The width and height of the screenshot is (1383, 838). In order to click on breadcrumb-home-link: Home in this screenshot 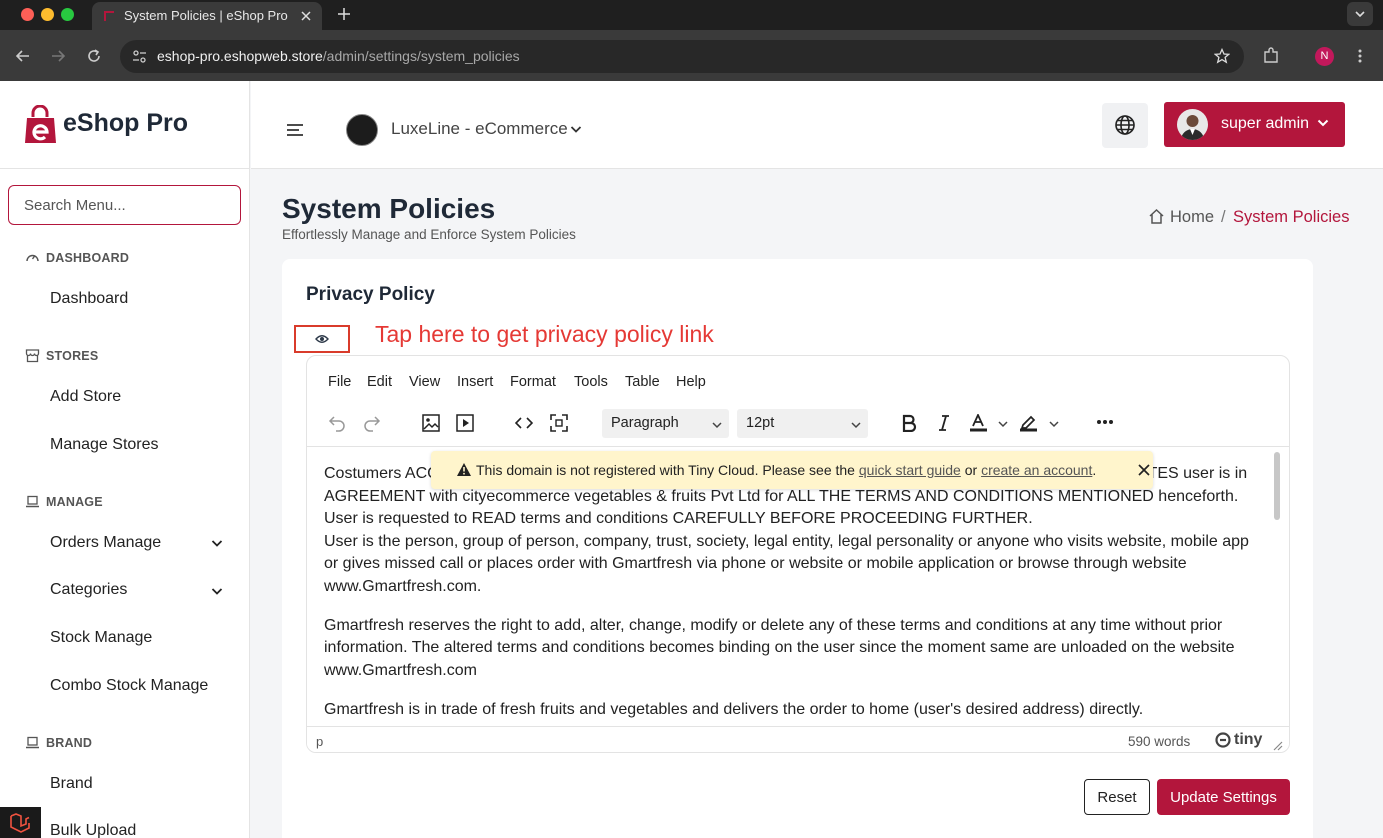, I will do `click(1192, 217)`.